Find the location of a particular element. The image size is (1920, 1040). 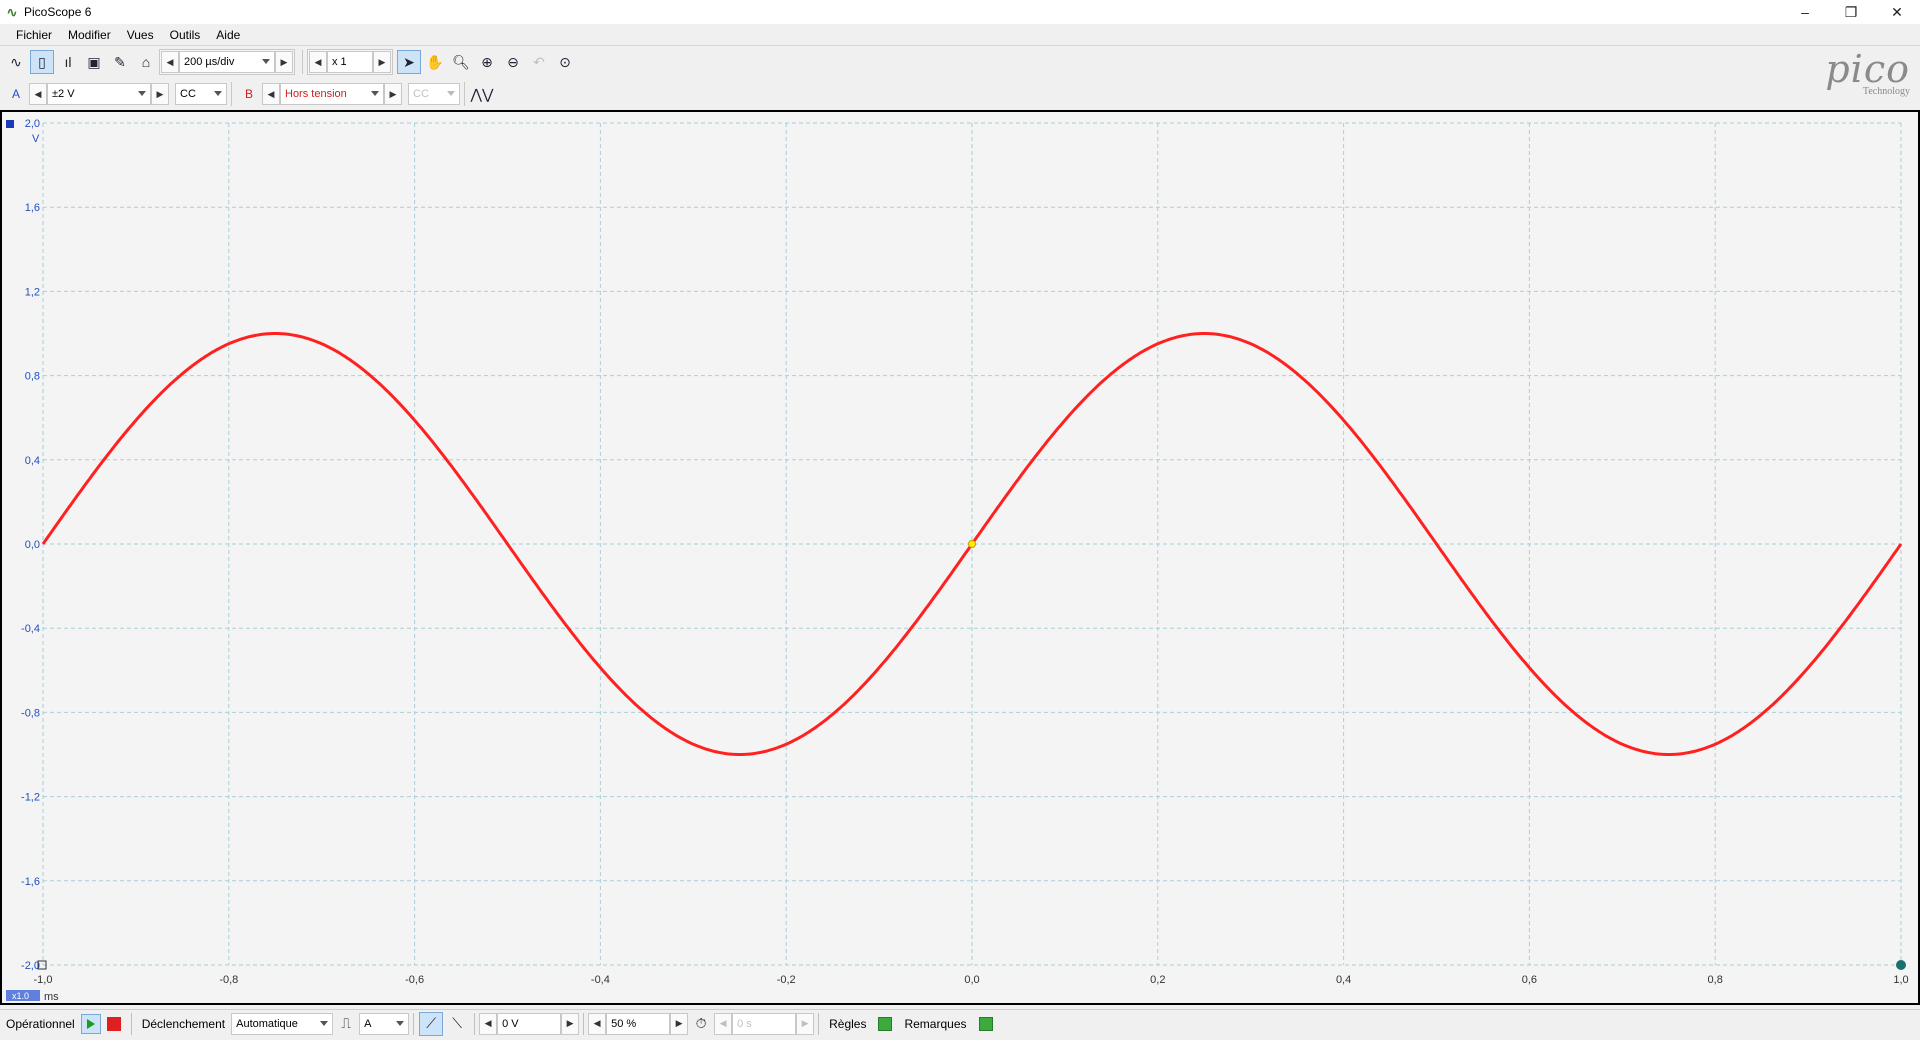

x-unit-label: ms is located at coordinates (51, 997).